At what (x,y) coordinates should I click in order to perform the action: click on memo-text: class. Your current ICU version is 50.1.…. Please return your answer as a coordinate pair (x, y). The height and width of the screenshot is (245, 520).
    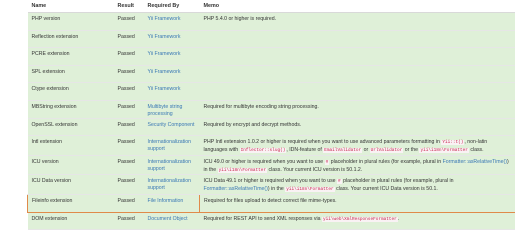
    Looking at the image, I should click on (315, 169).